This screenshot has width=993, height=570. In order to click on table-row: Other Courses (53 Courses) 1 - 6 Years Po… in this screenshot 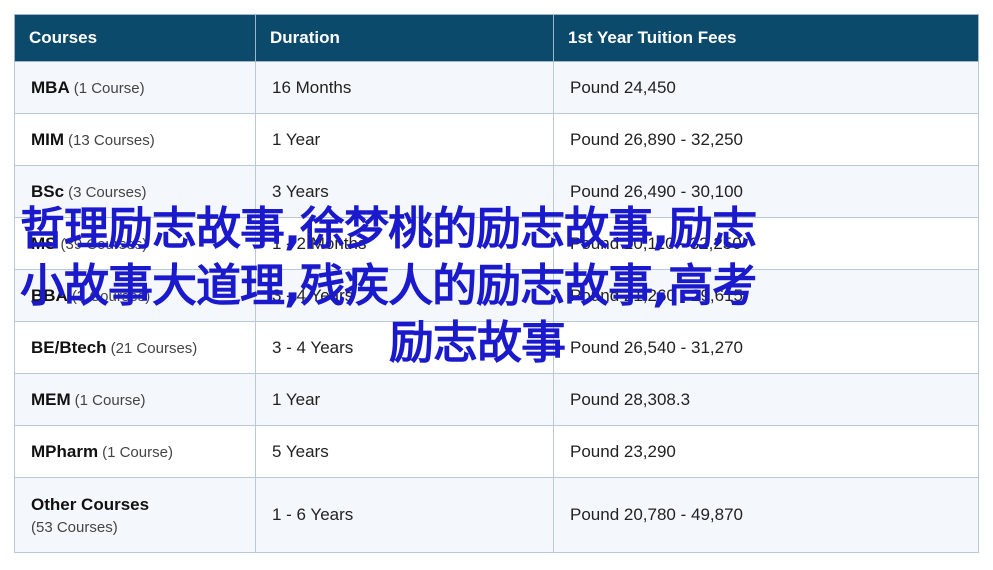, I will do `click(496, 515)`.